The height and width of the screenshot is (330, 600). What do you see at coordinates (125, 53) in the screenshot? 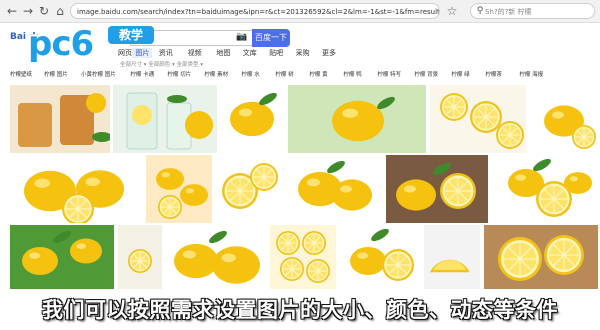
I see `tab-0: 网页` at bounding box center [125, 53].